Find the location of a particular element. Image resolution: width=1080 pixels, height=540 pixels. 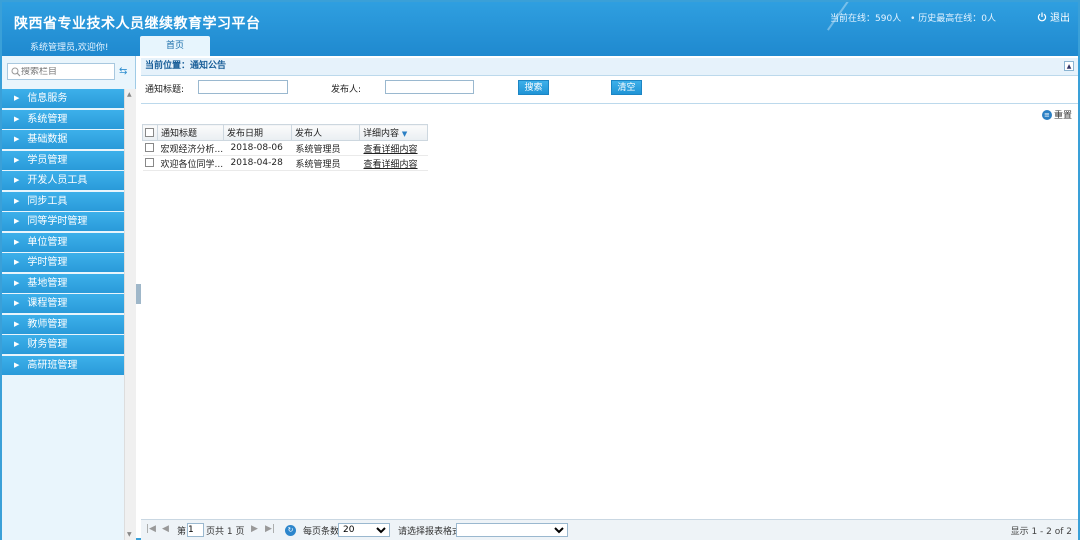

sidebar-search-input is located at coordinates (65, 71).